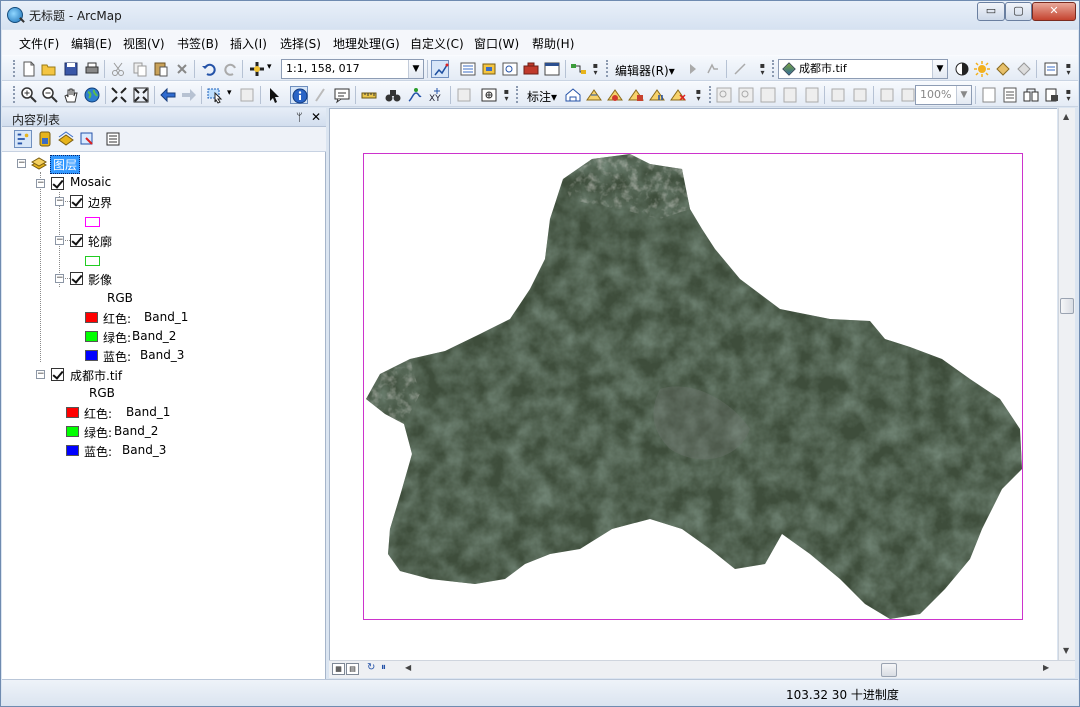 This screenshot has width=1080, height=707. Describe the element at coordinates (23, 139) in the screenshot. I see `list-by-drawing-order-icon` at that location.